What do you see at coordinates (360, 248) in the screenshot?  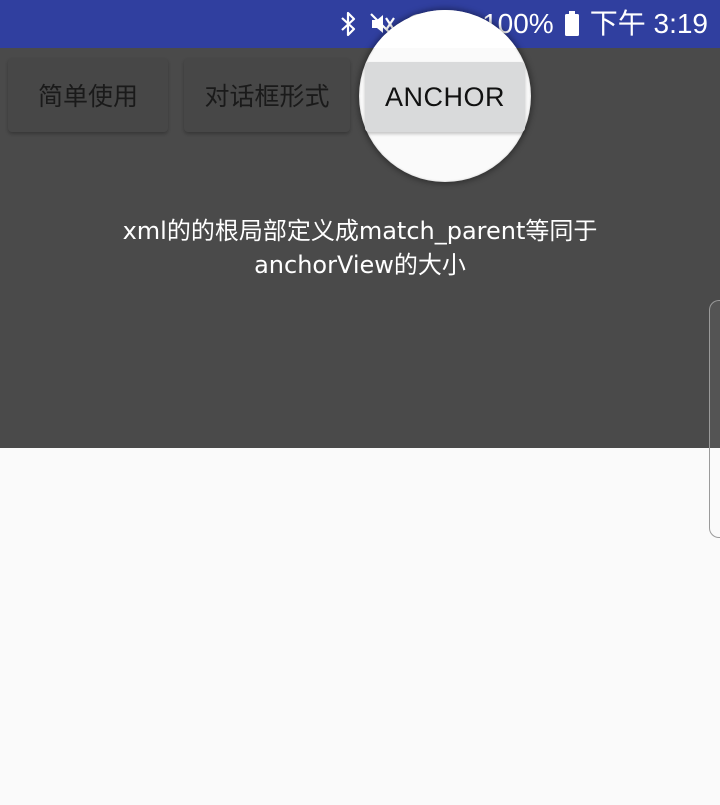 I see `guide-message: xml的的根局部定义成match_parent等同于 anchorView的大小` at bounding box center [360, 248].